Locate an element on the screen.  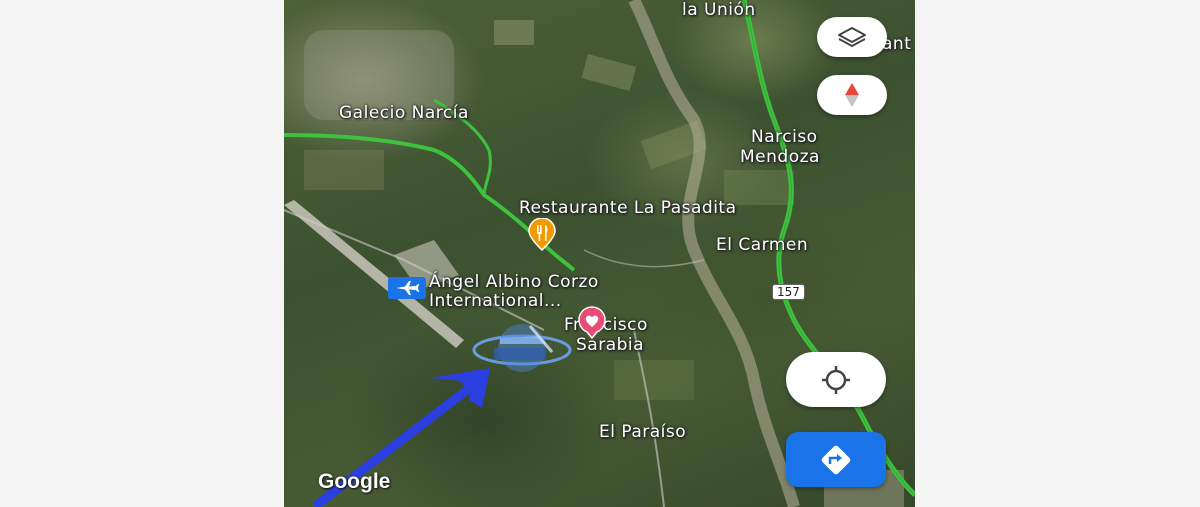
compass-button is located at coordinates (852, 95).